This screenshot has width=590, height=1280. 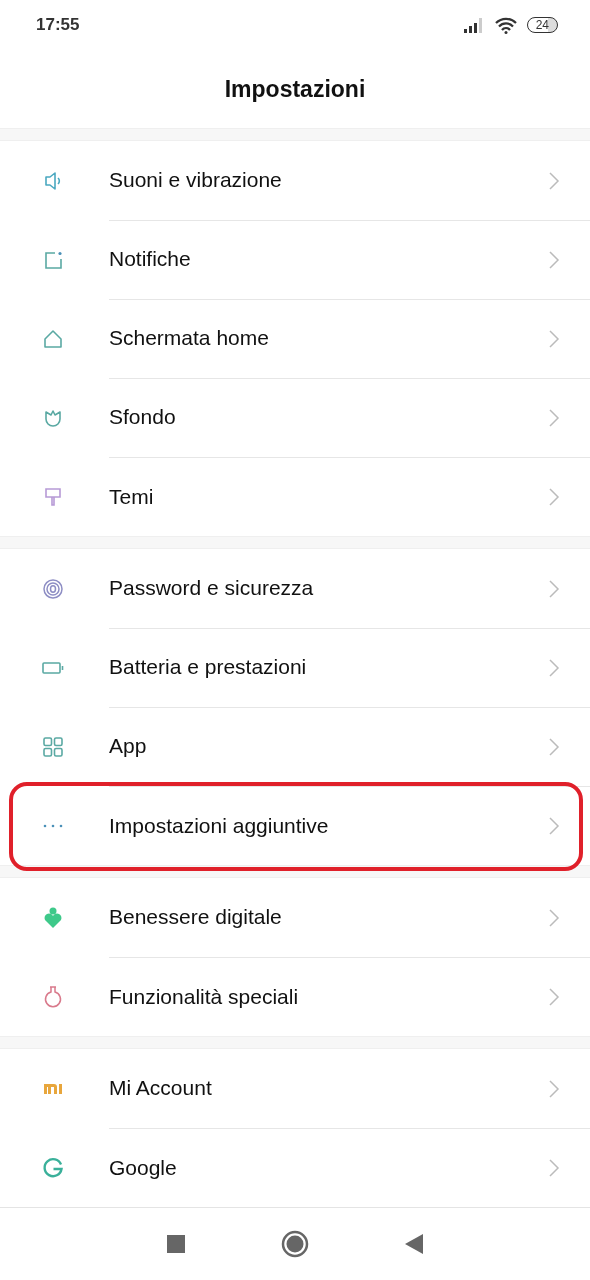 I want to click on settings-item: App, so click(x=295, y=746).